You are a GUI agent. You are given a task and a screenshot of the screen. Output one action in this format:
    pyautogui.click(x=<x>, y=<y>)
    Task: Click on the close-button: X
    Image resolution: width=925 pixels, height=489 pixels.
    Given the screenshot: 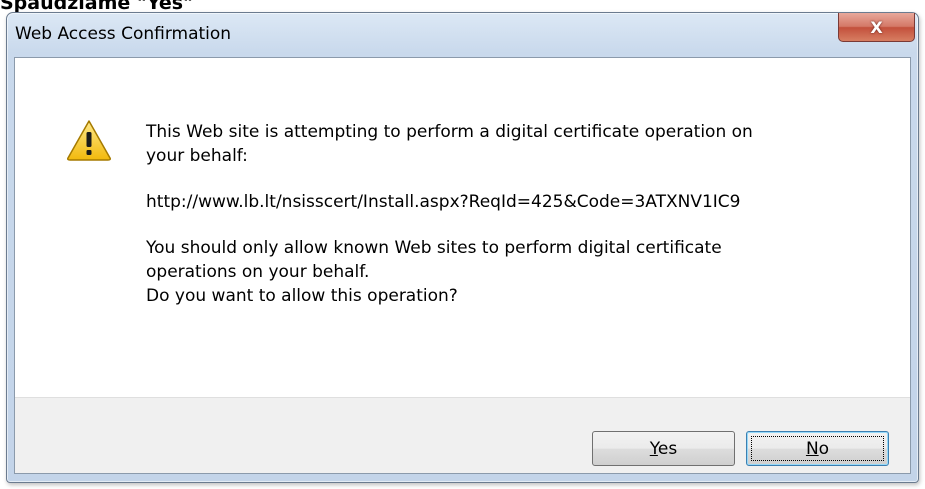 What is the action you would take?
    pyautogui.click(x=876, y=27)
    